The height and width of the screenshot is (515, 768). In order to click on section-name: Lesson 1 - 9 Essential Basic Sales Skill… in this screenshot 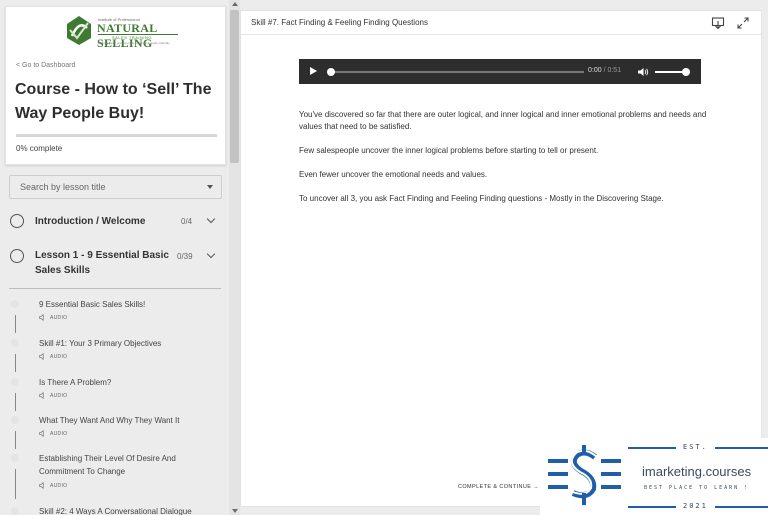, I will do `click(102, 263)`.